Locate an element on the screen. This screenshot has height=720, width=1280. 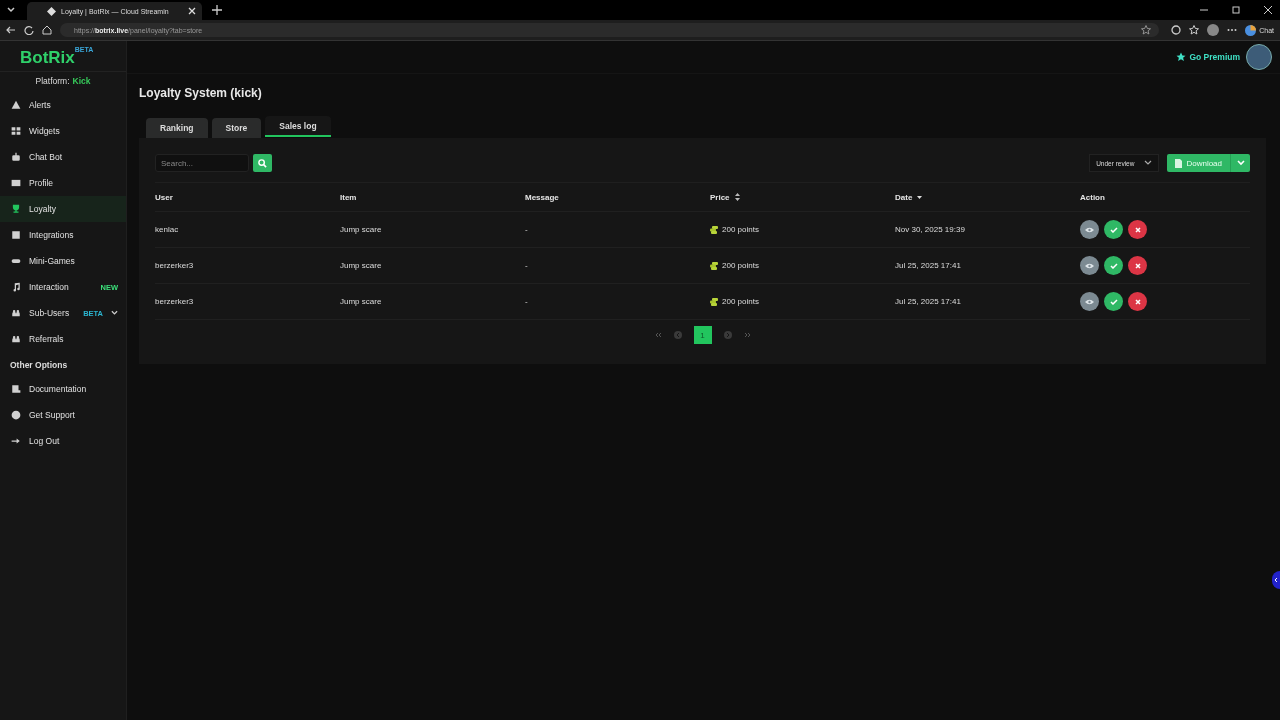
last-page-icon is located at coordinates (747, 335).